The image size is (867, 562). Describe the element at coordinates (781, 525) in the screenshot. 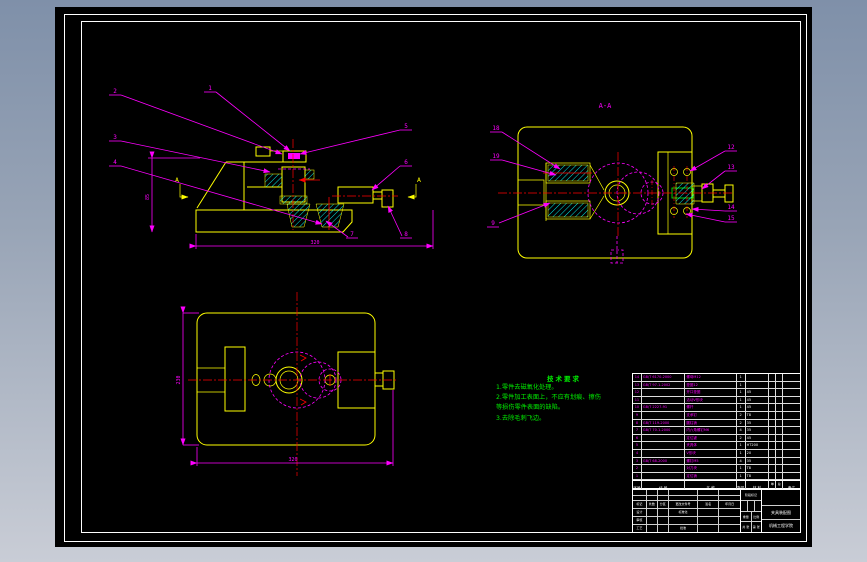

I see `drawing-org: 机械工程学院` at that location.